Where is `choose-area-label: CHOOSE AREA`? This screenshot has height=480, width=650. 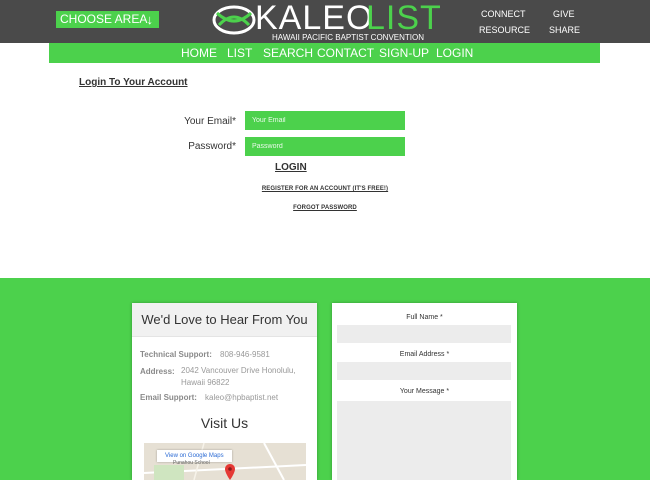
choose-area-label: CHOOSE AREA is located at coordinates (104, 19).